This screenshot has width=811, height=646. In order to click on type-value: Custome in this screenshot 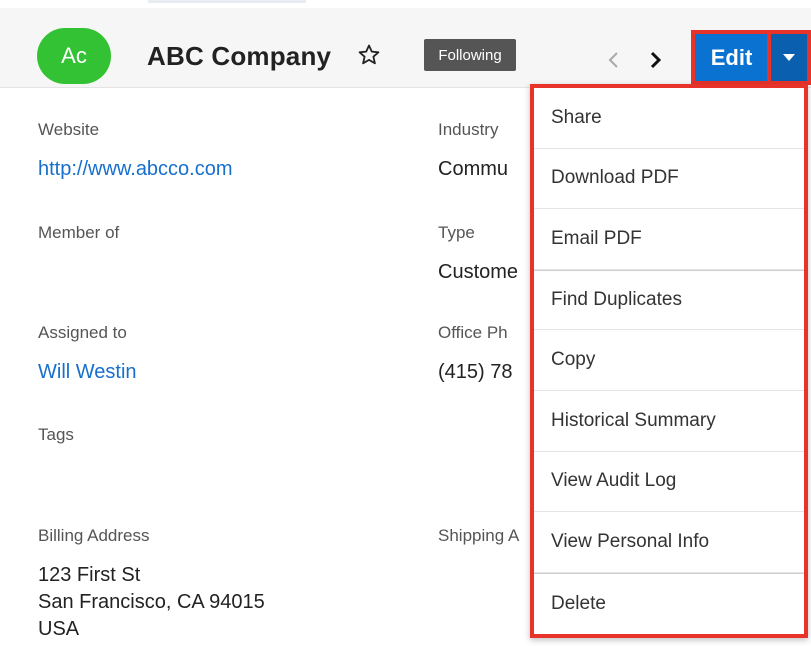, I will do `click(478, 272)`.